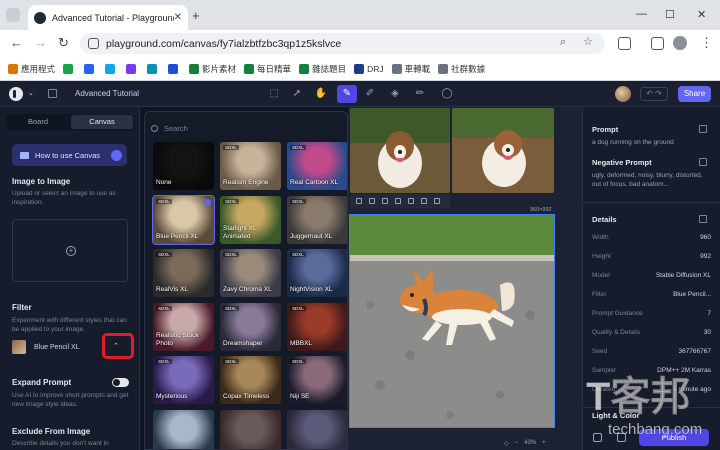  Describe the element at coordinates (297, 94) in the screenshot. I see `select-cursor-icon: ➚` at that location.